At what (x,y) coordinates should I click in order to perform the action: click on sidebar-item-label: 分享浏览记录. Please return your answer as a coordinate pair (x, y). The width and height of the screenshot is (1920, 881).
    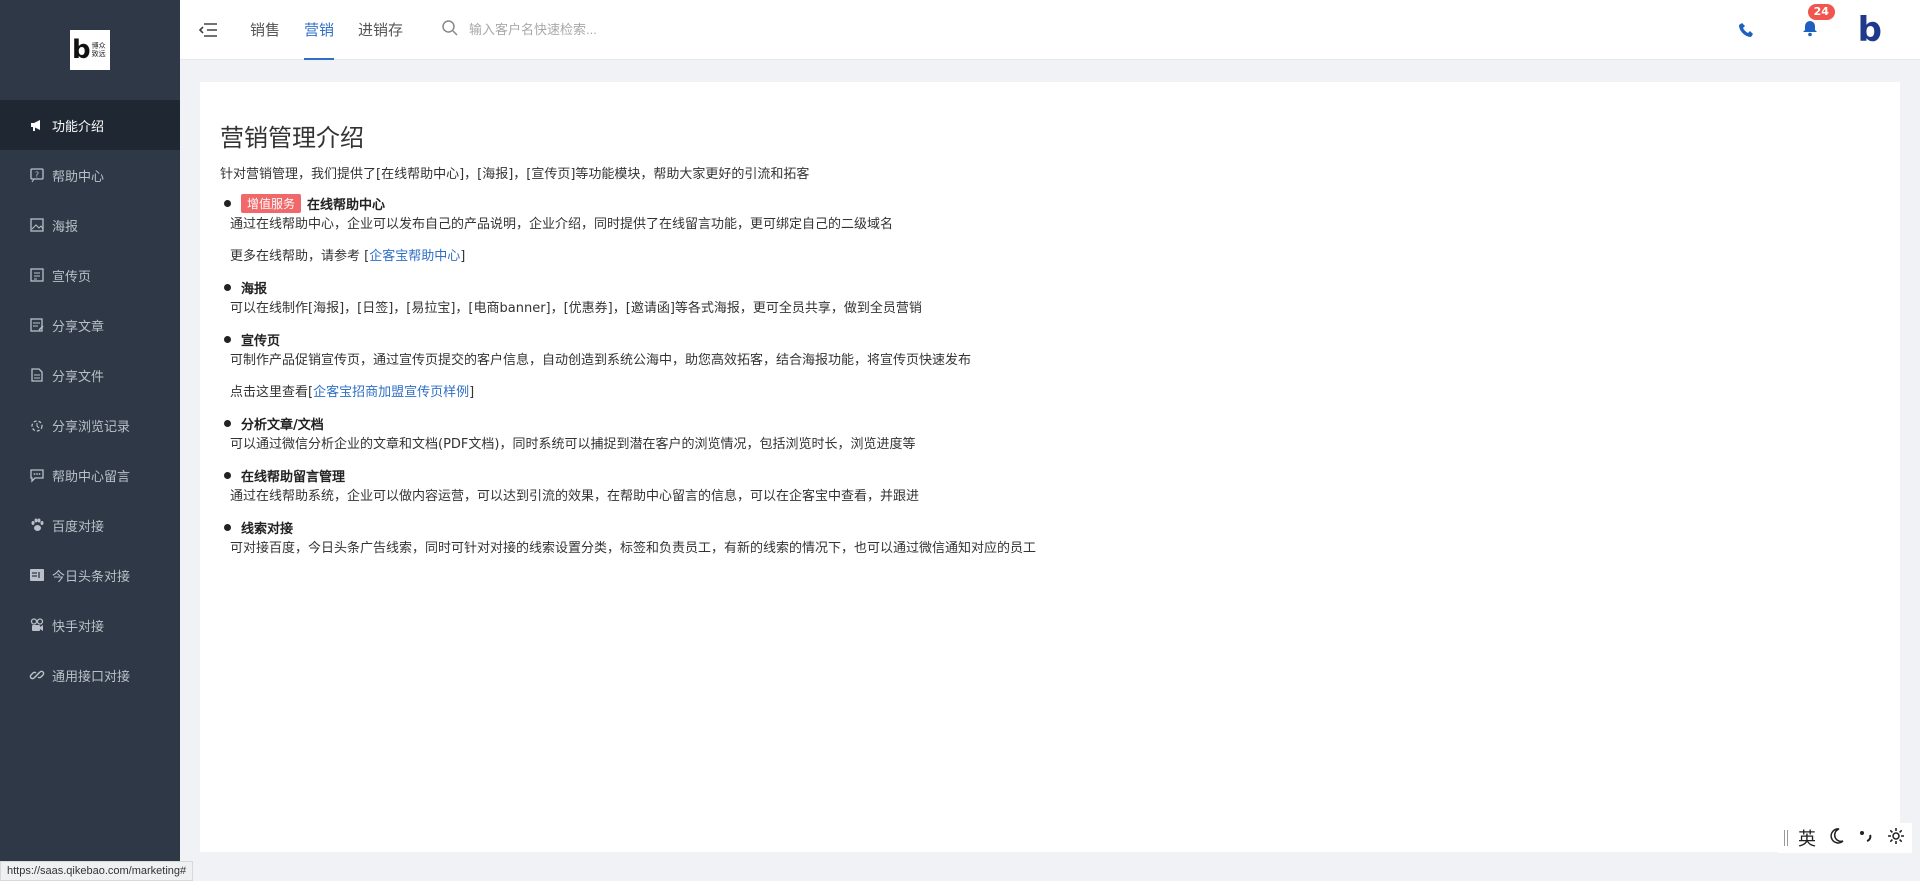
    Looking at the image, I should click on (91, 427).